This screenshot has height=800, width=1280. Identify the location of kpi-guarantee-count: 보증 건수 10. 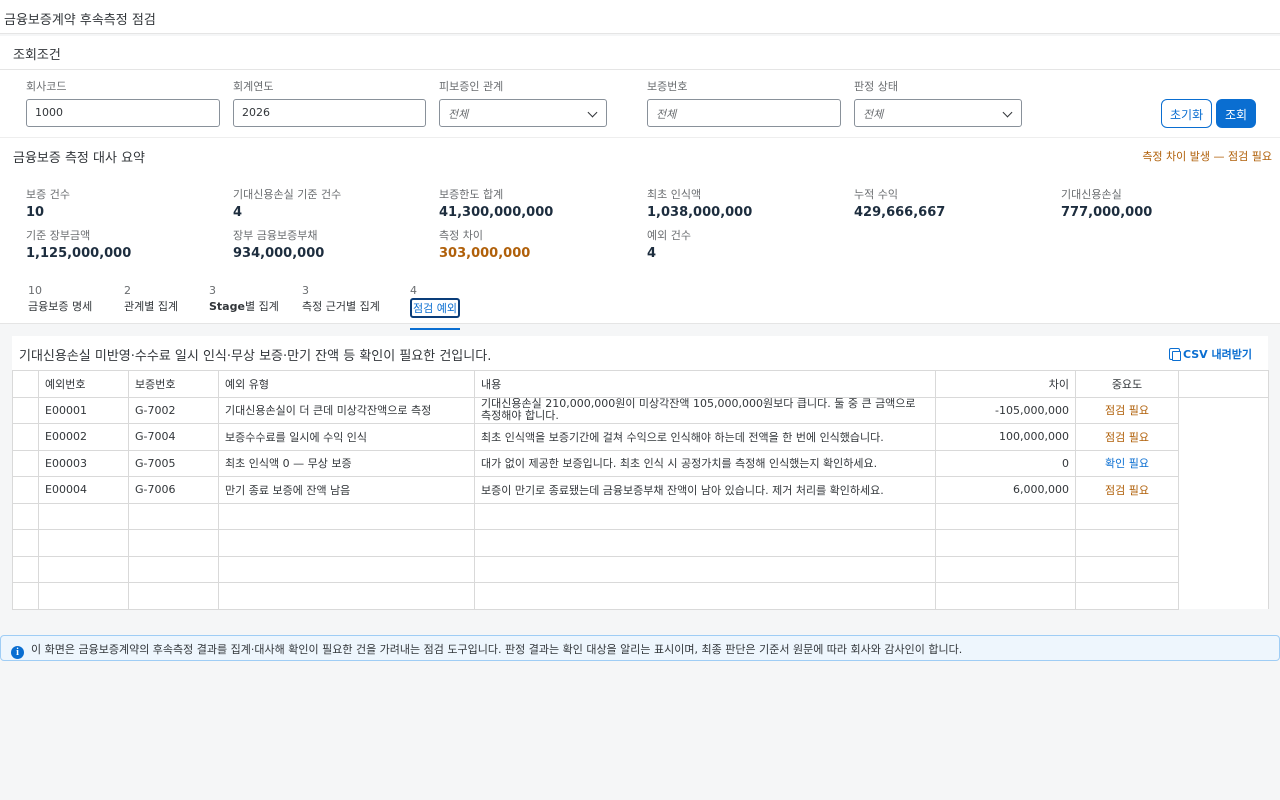
(48, 203).